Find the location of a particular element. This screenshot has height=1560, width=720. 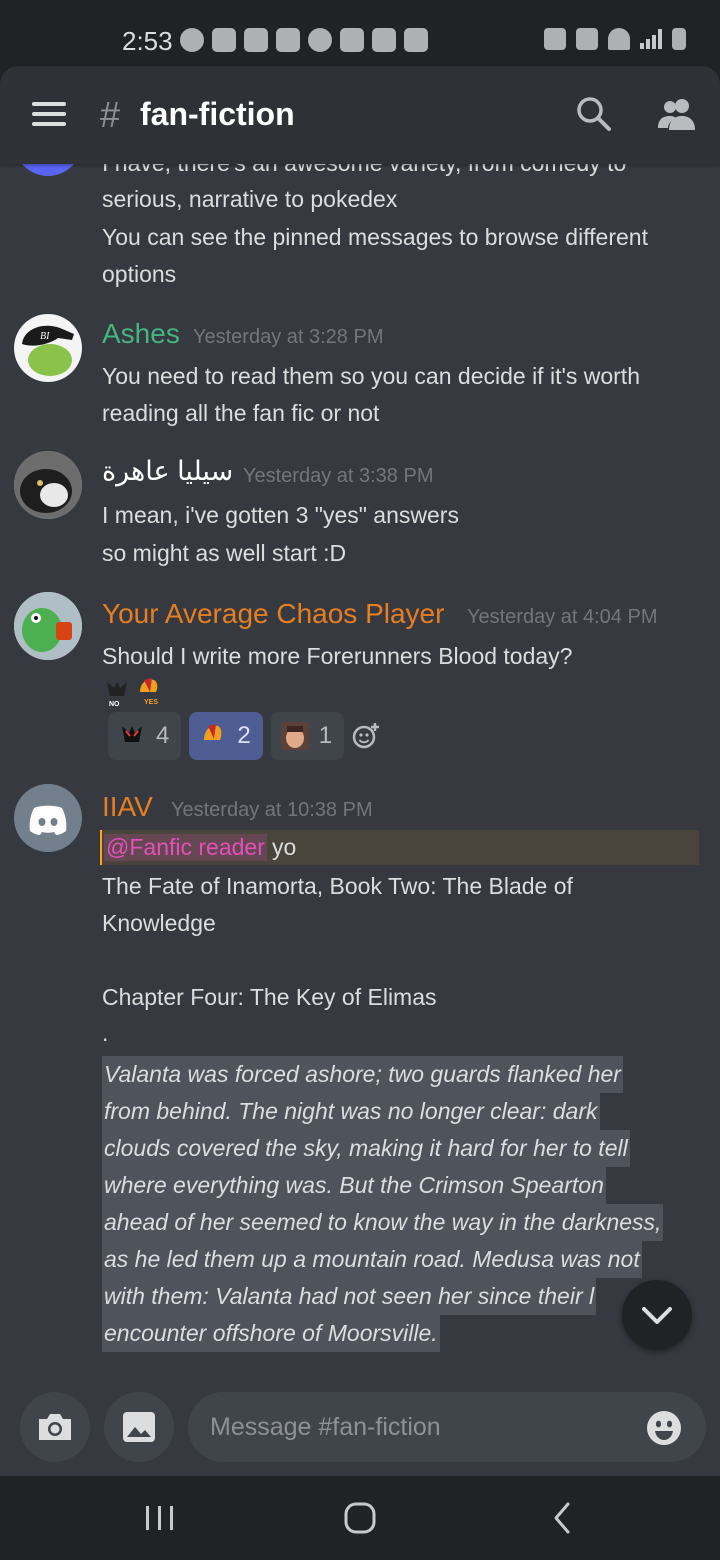

members-icon is located at coordinates (677, 114).